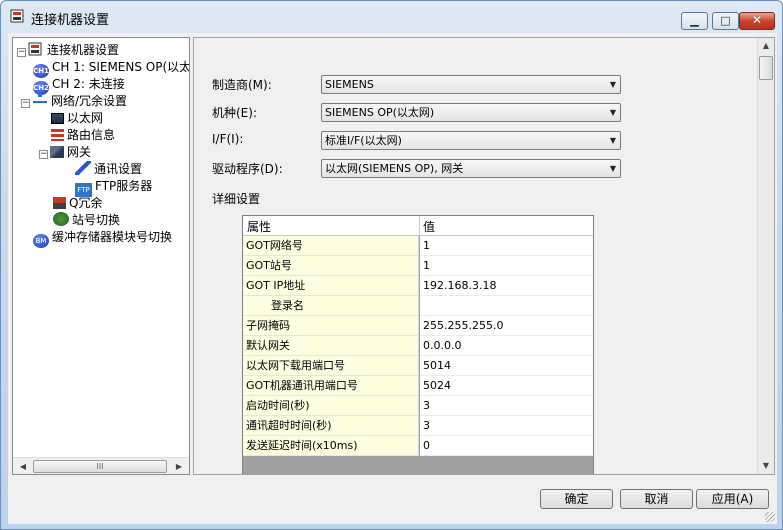 The height and width of the screenshot is (530, 783). I want to click on interface-label: I/F(I):, so click(228, 139).